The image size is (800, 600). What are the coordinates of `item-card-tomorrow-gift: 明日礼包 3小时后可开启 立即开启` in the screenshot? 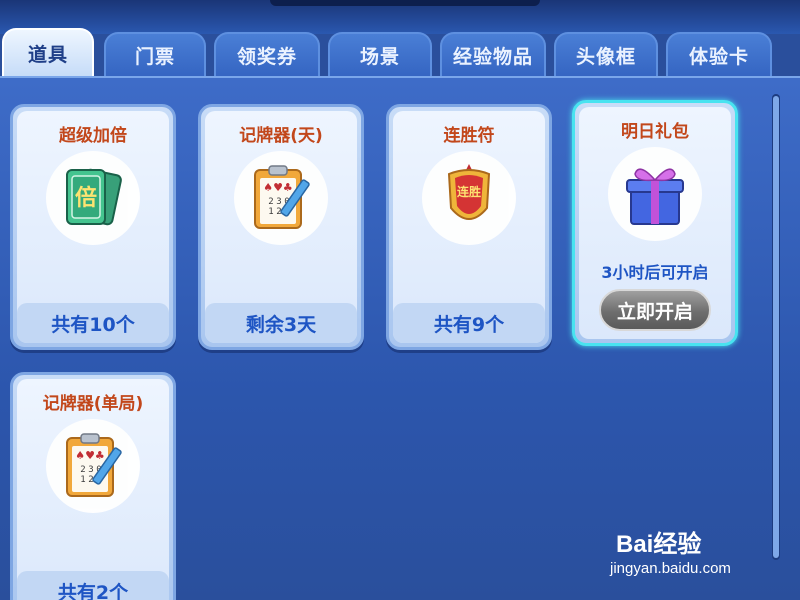 It's located at (655, 223).